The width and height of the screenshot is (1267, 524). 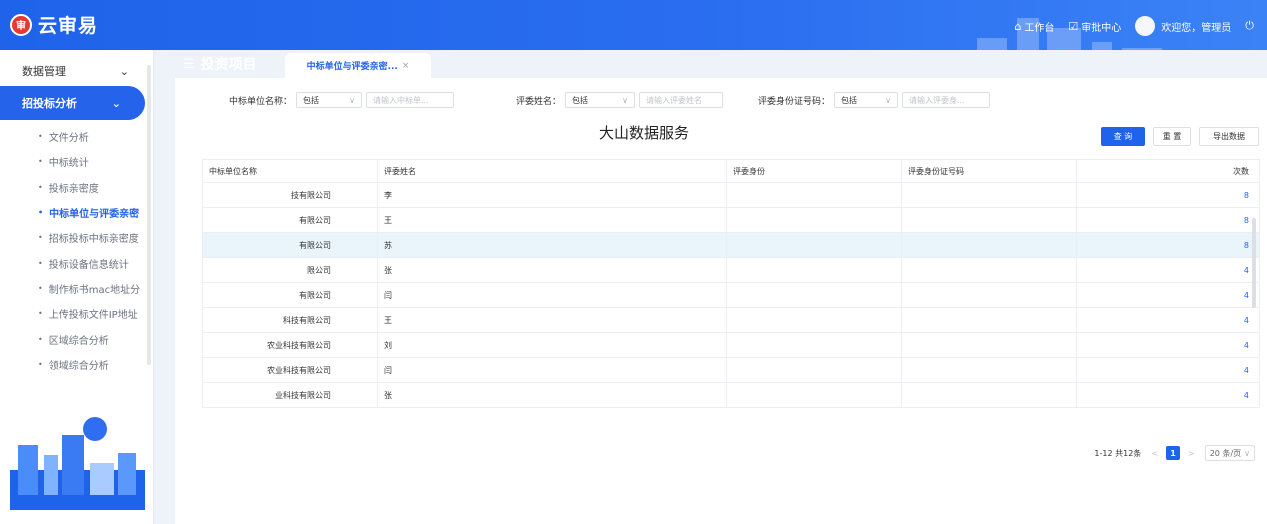 What do you see at coordinates (731, 220) in the screenshot?
I see `table-row: 有限公司王 8` at bounding box center [731, 220].